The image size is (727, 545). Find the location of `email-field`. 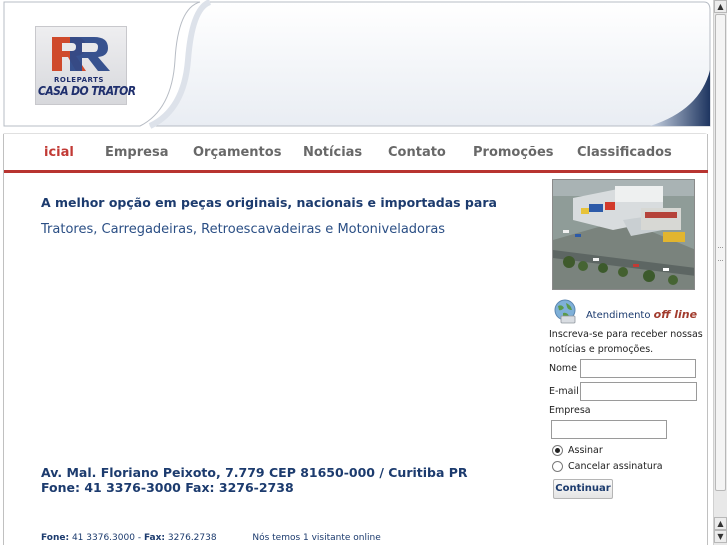

email-field is located at coordinates (638, 391).